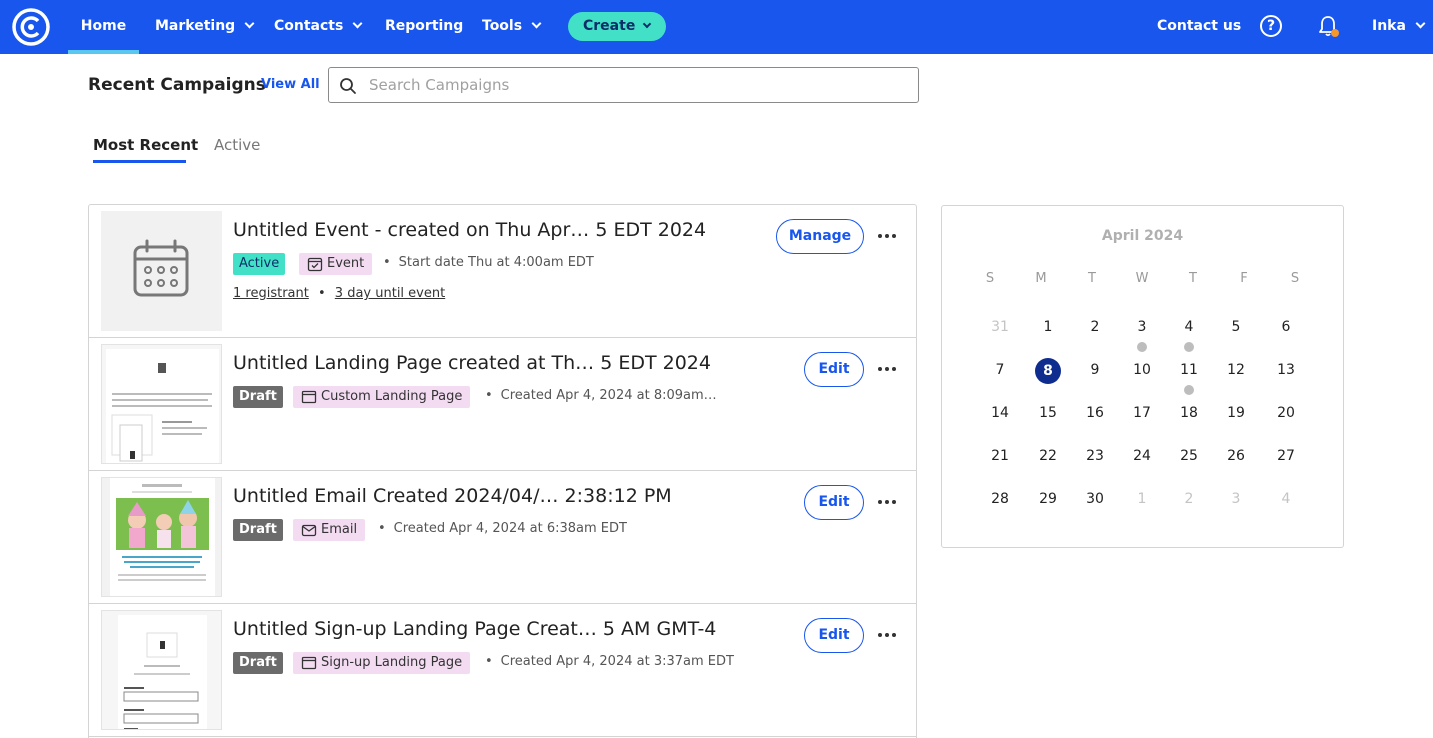 The height and width of the screenshot is (738, 1433). What do you see at coordinates (1335, 33) in the screenshot?
I see `notification-badge` at bounding box center [1335, 33].